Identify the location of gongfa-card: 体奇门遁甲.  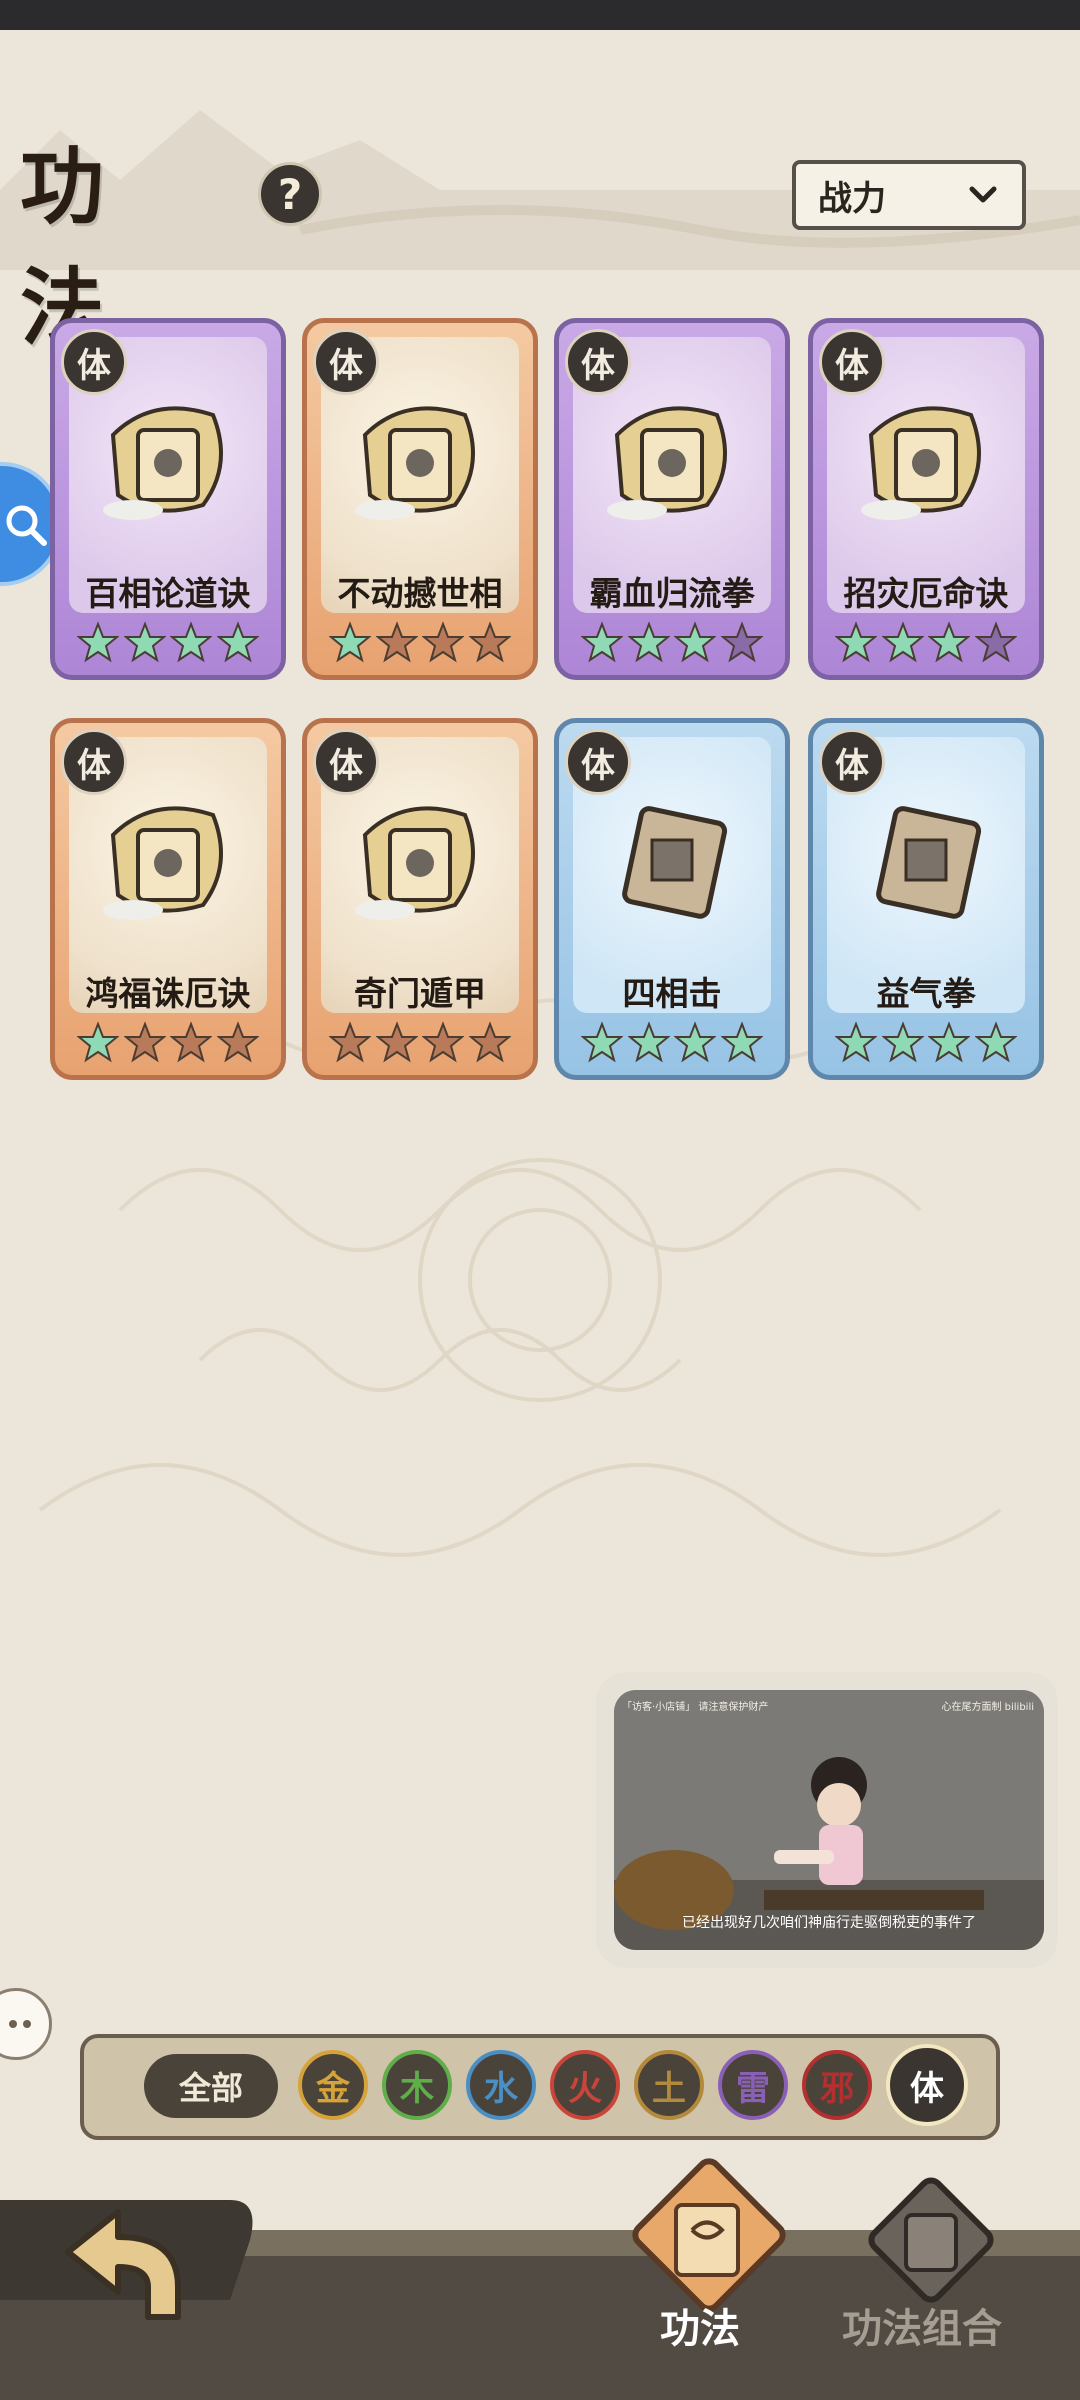
(420, 899).